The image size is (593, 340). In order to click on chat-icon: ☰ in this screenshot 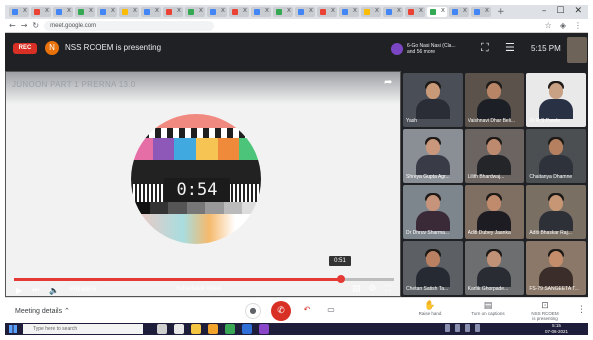, I will do `click(510, 47)`.